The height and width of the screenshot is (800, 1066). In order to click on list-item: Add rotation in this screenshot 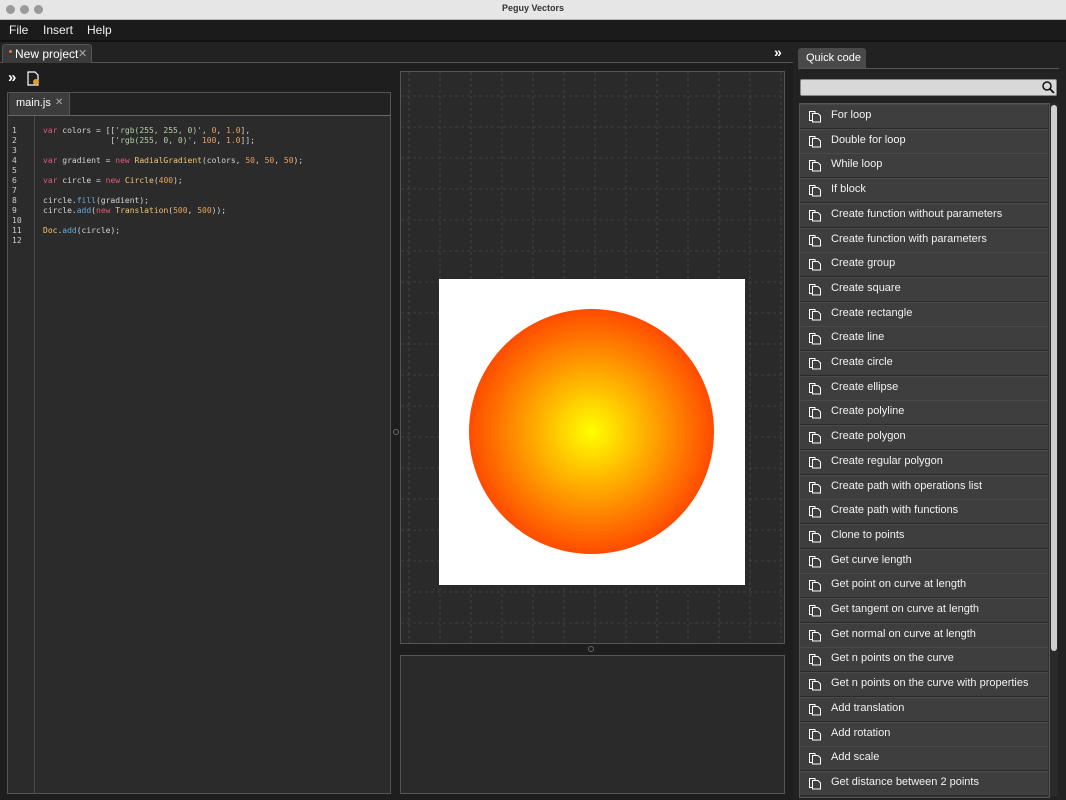, I will do `click(924, 734)`.